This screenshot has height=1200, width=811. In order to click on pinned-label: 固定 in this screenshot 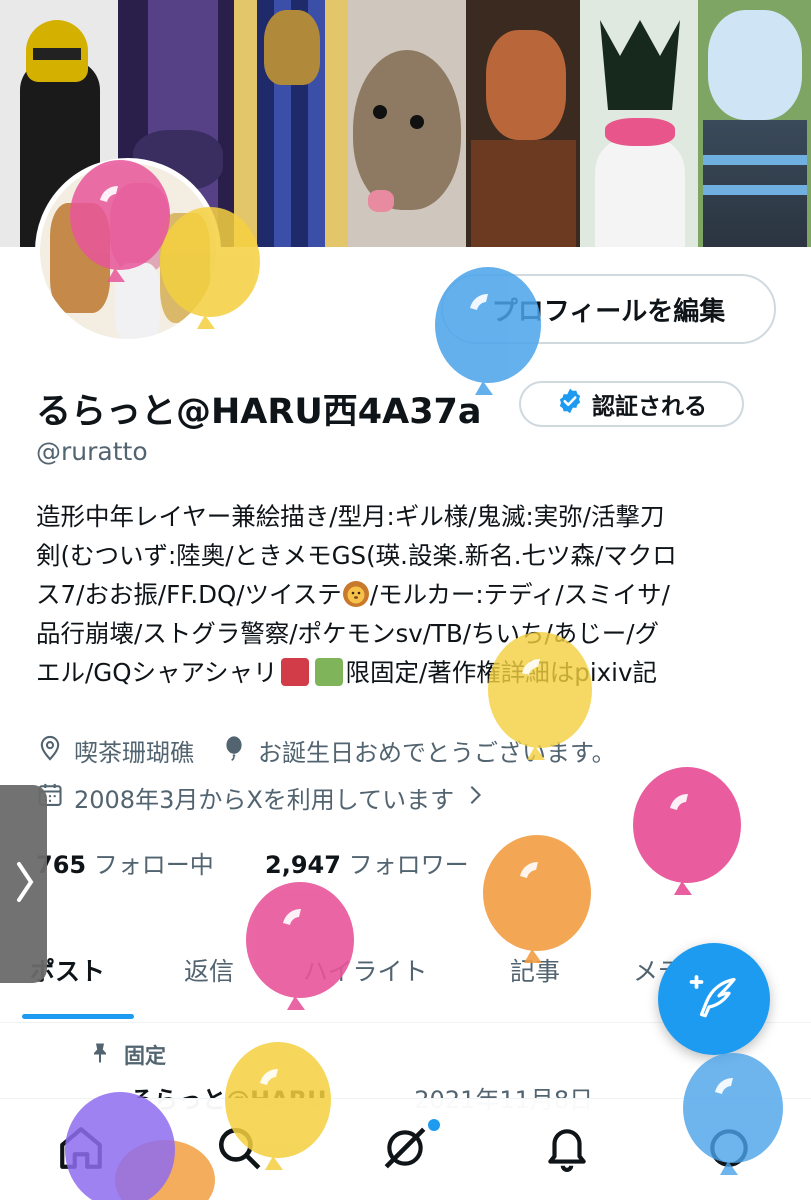, I will do `click(145, 1056)`.